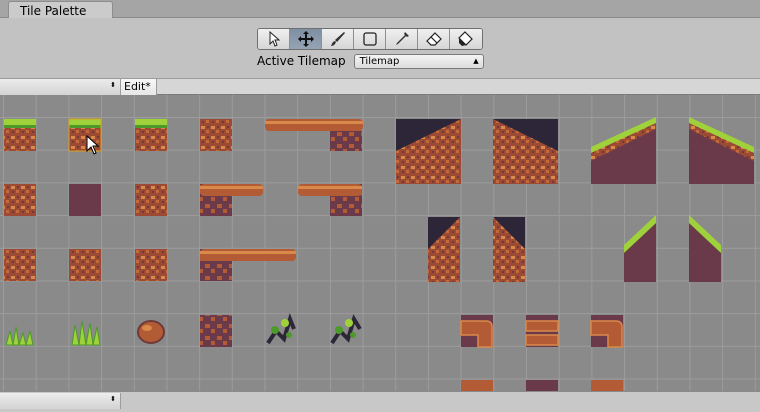  I want to click on arrow-select-icon, so click(274, 39).